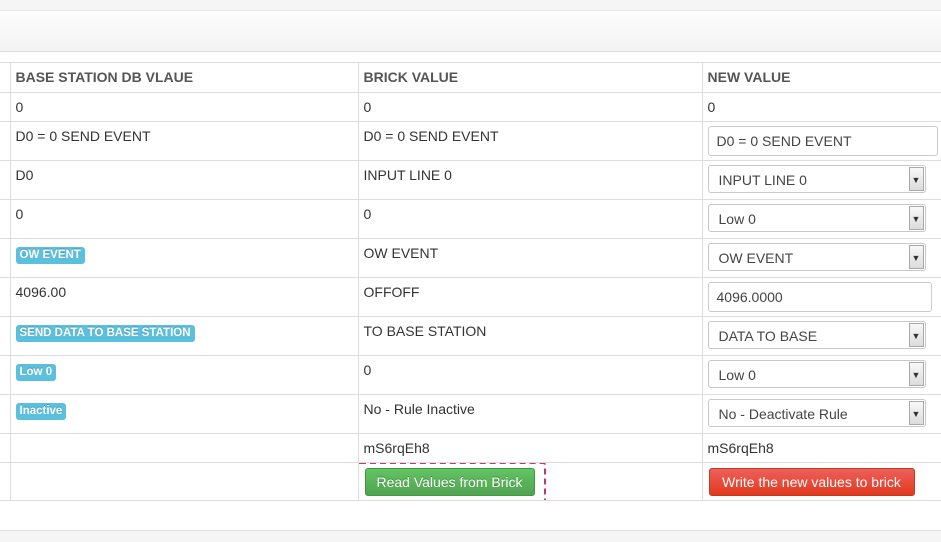 This screenshot has width=941, height=542. I want to click on rule-active-select: No - Deactivate Rule ▼, so click(817, 413).